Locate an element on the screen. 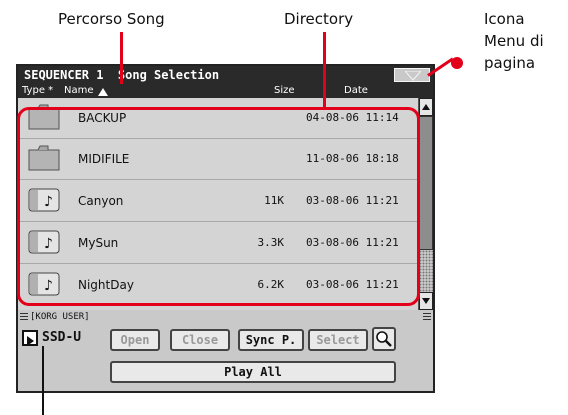 Image resolution: width=568 pixels, height=415 pixels. page-menu-triangle-icon is located at coordinates (413, 76).